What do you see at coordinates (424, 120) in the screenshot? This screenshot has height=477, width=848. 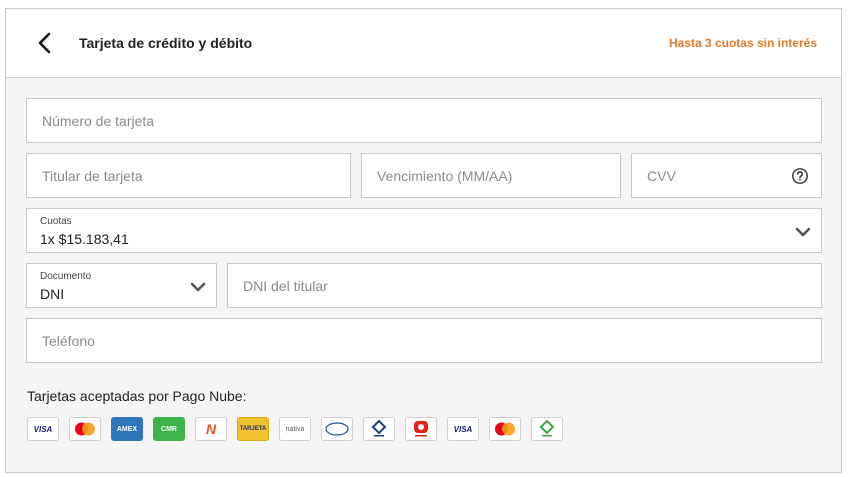 I see `card-number-field: Número de tarjeta` at bounding box center [424, 120].